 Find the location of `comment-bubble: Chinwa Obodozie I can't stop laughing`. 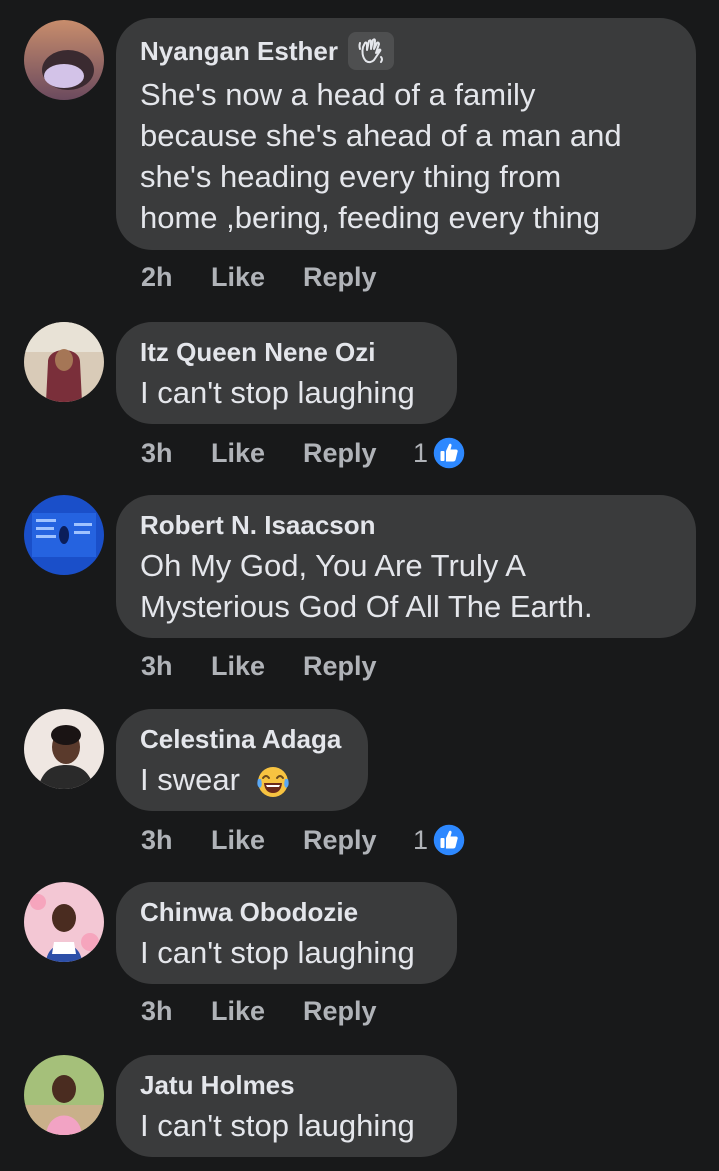

comment-bubble: Chinwa Obodozie I can't stop laughing is located at coordinates (286, 933).